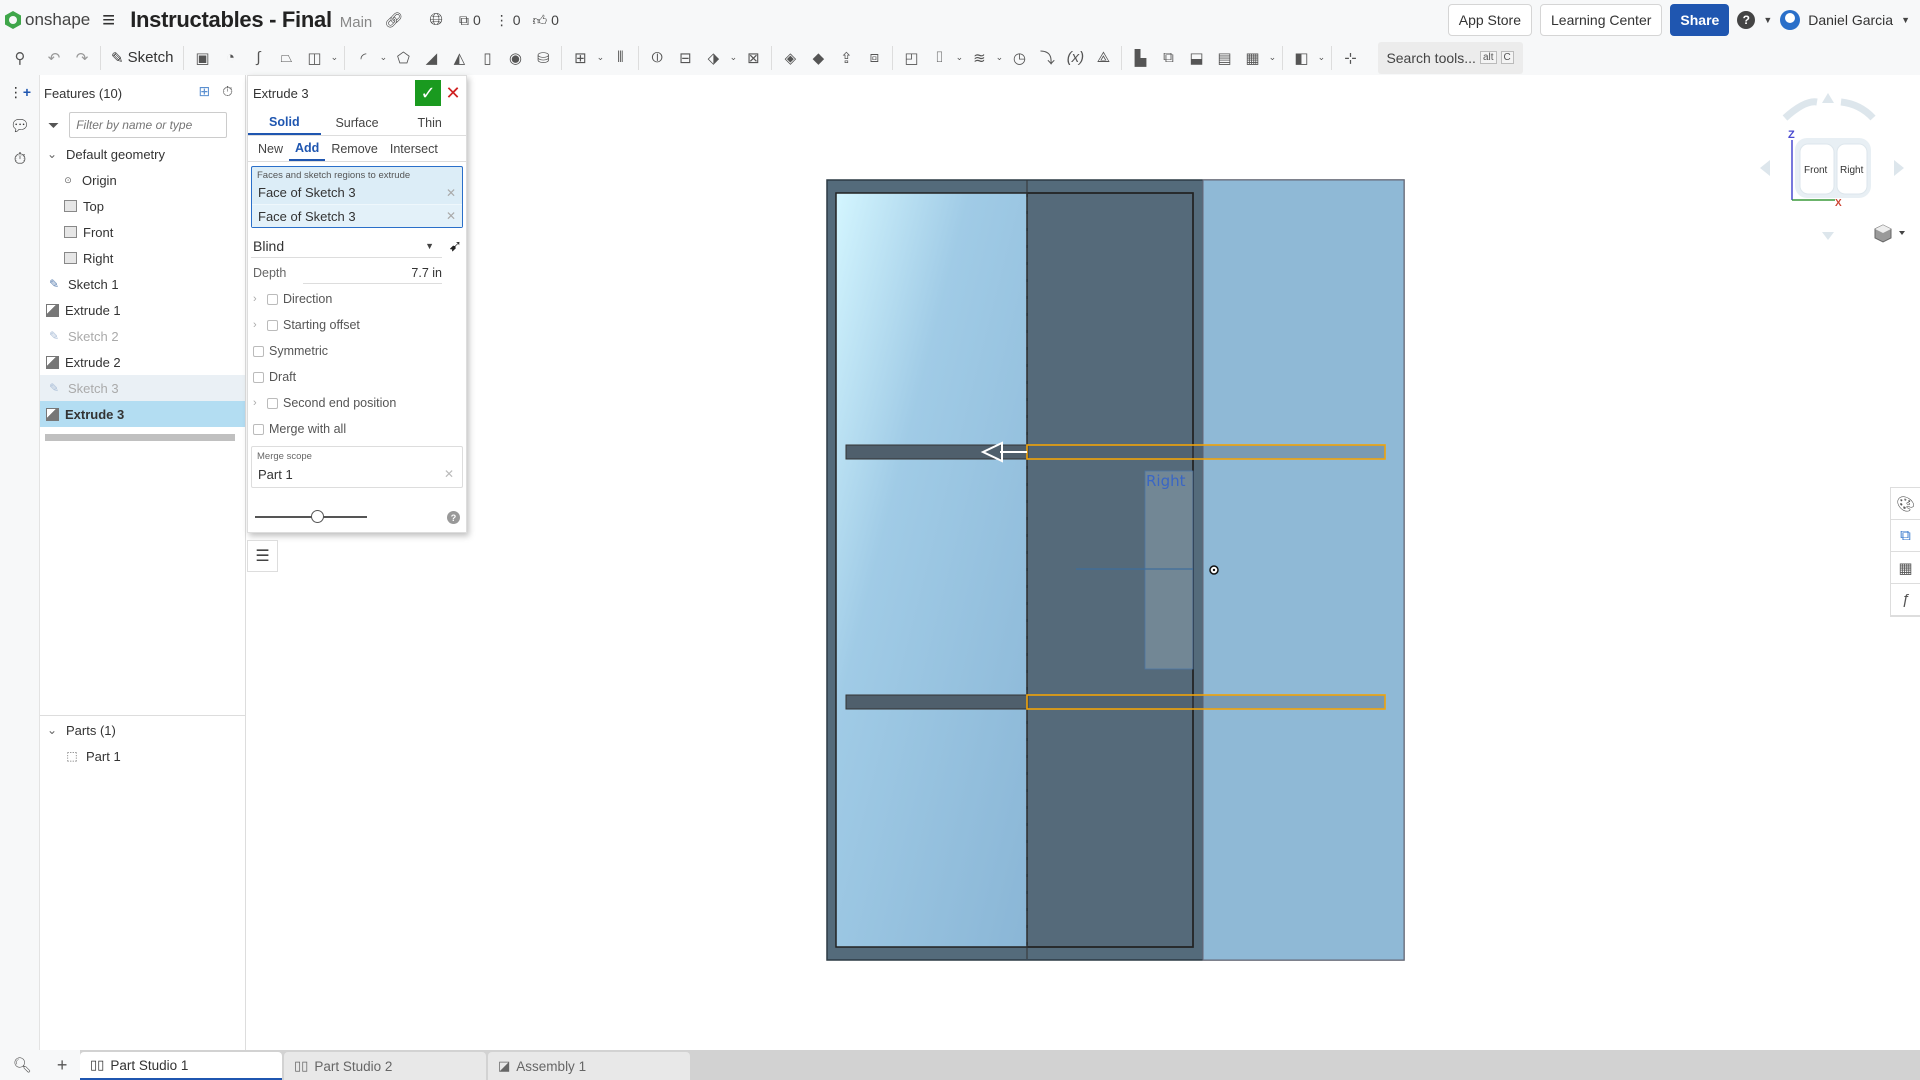 The width and height of the screenshot is (1920, 1080). What do you see at coordinates (1206, 452) in the screenshot?
I see `selected-region-top` at bounding box center [1206, 452].